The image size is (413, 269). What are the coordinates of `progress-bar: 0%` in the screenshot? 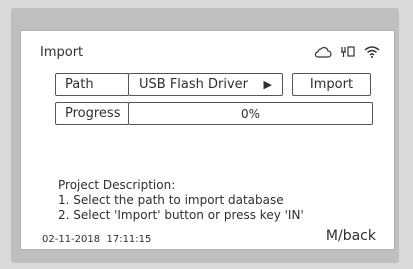 It's located at (250, 113).